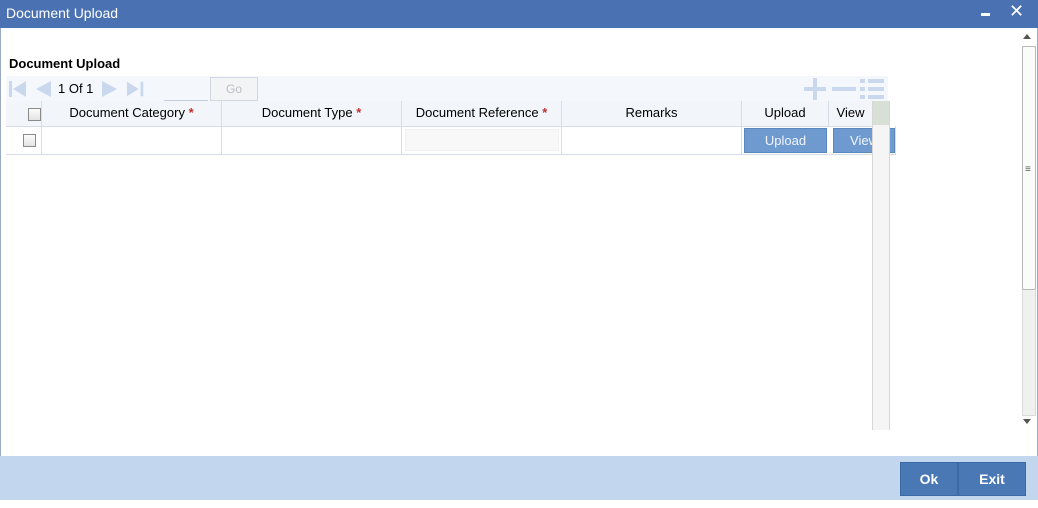  Describe the element at coordinates (881, 113) in the screenshot. I see `grid-scrollbar-thumb` at that location.